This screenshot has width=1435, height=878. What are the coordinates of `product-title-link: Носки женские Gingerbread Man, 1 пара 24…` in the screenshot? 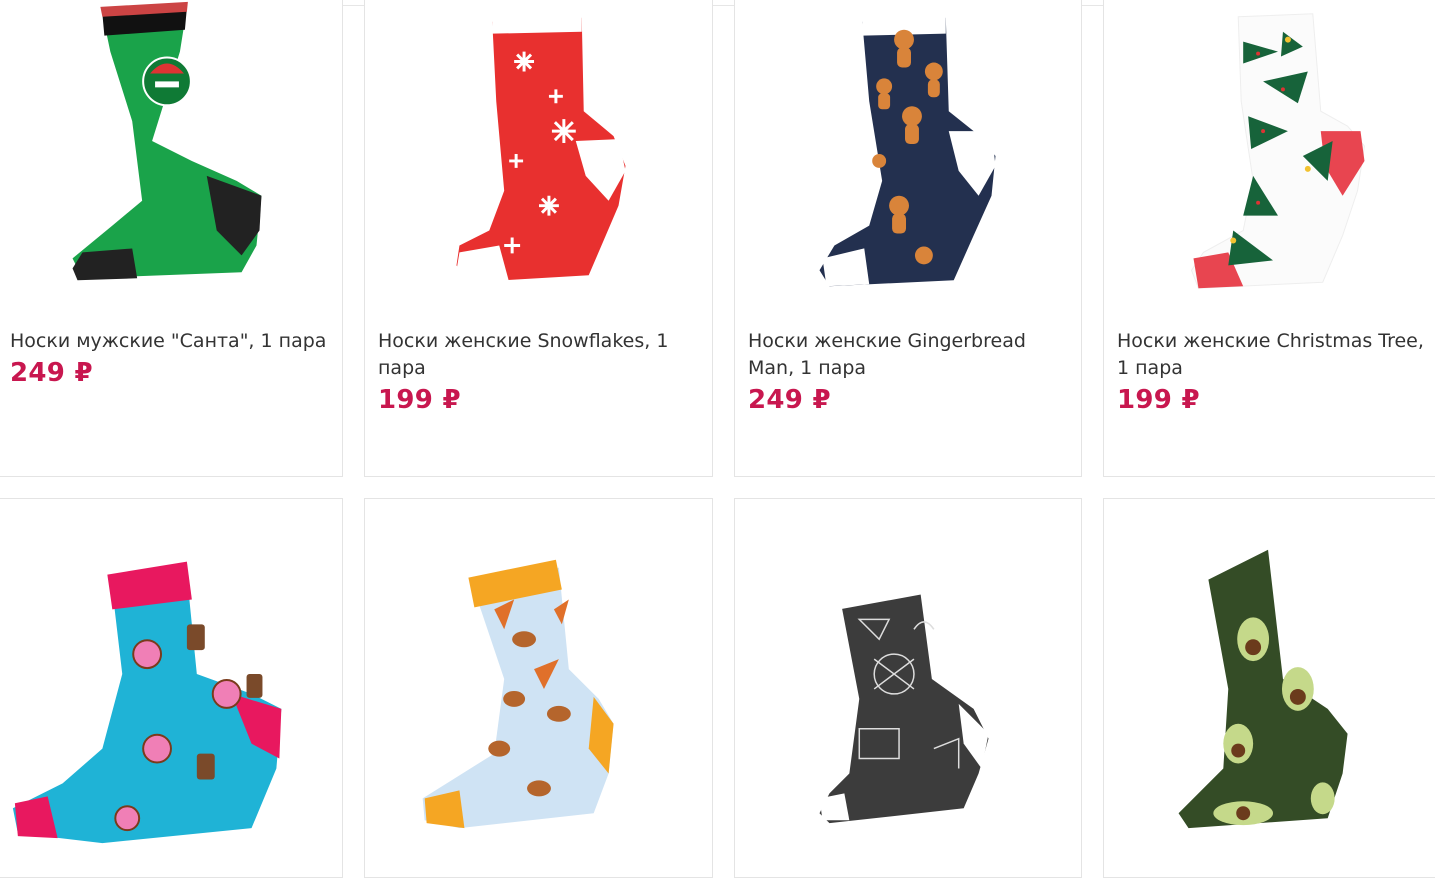 It's located at (909, 371).